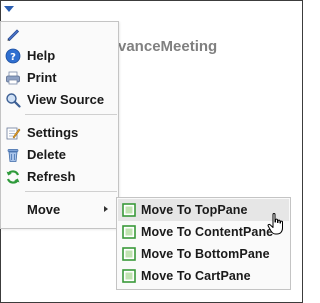 The height and width of the screenshot is (303, 320). Describe the element at coordinates (13, 155) in the screenshot. I see `delete-icon` at that location.